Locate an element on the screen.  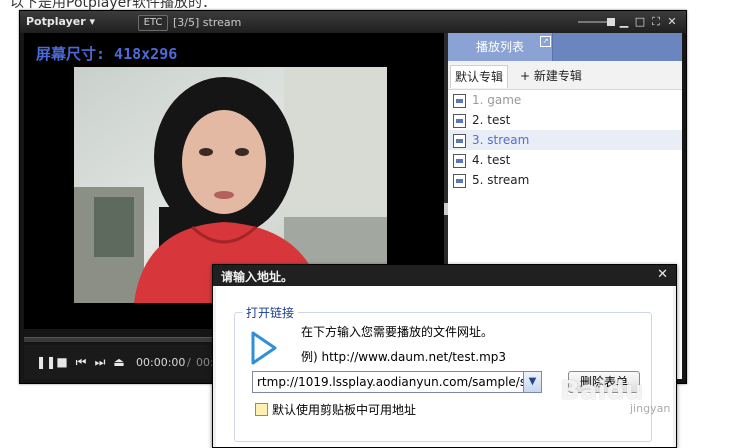
list-item-label: 3. stream is located at coordinates (501, 140).